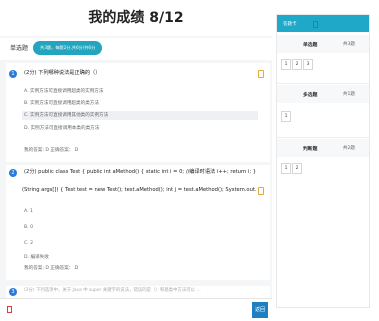 The image size is (379, 321). What do you see at coordinates (323, 44) in the screenshot?
I see `section-header: 单选题 共3题` at bounding box center [323, 44].